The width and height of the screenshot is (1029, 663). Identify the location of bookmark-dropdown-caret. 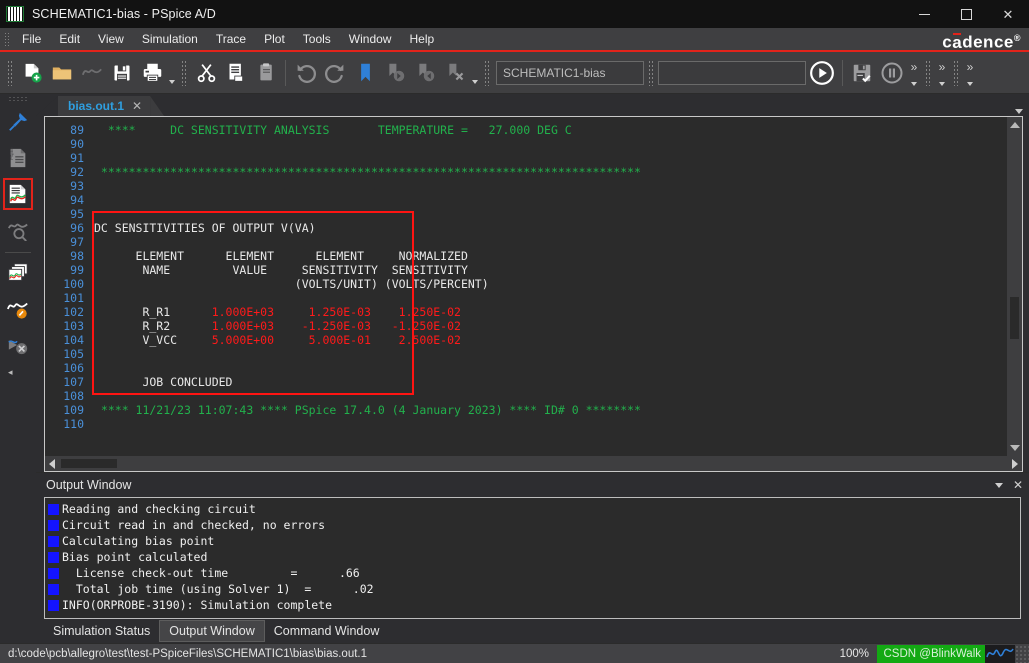
(475, 73).